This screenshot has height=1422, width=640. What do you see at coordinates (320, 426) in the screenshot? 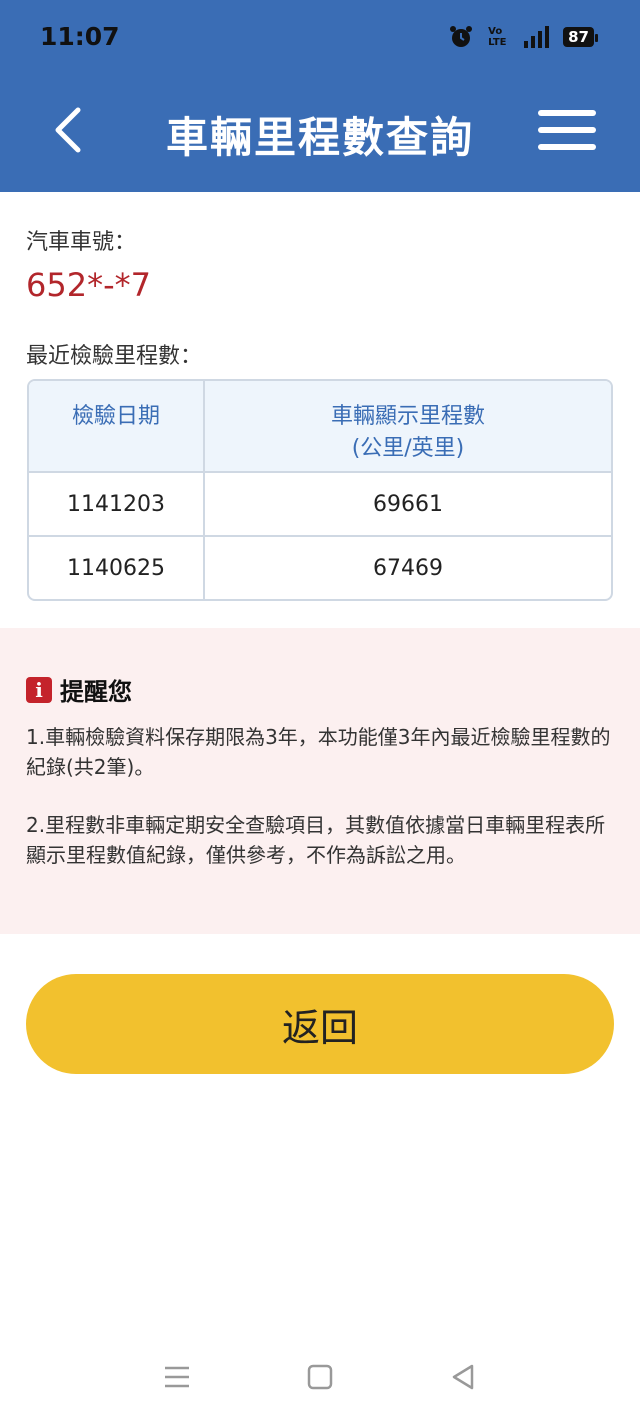
I see `table-header-row: 檢驗日期 車輛顯示里程數 (公里/英里)` at bounding box center [320, 426].